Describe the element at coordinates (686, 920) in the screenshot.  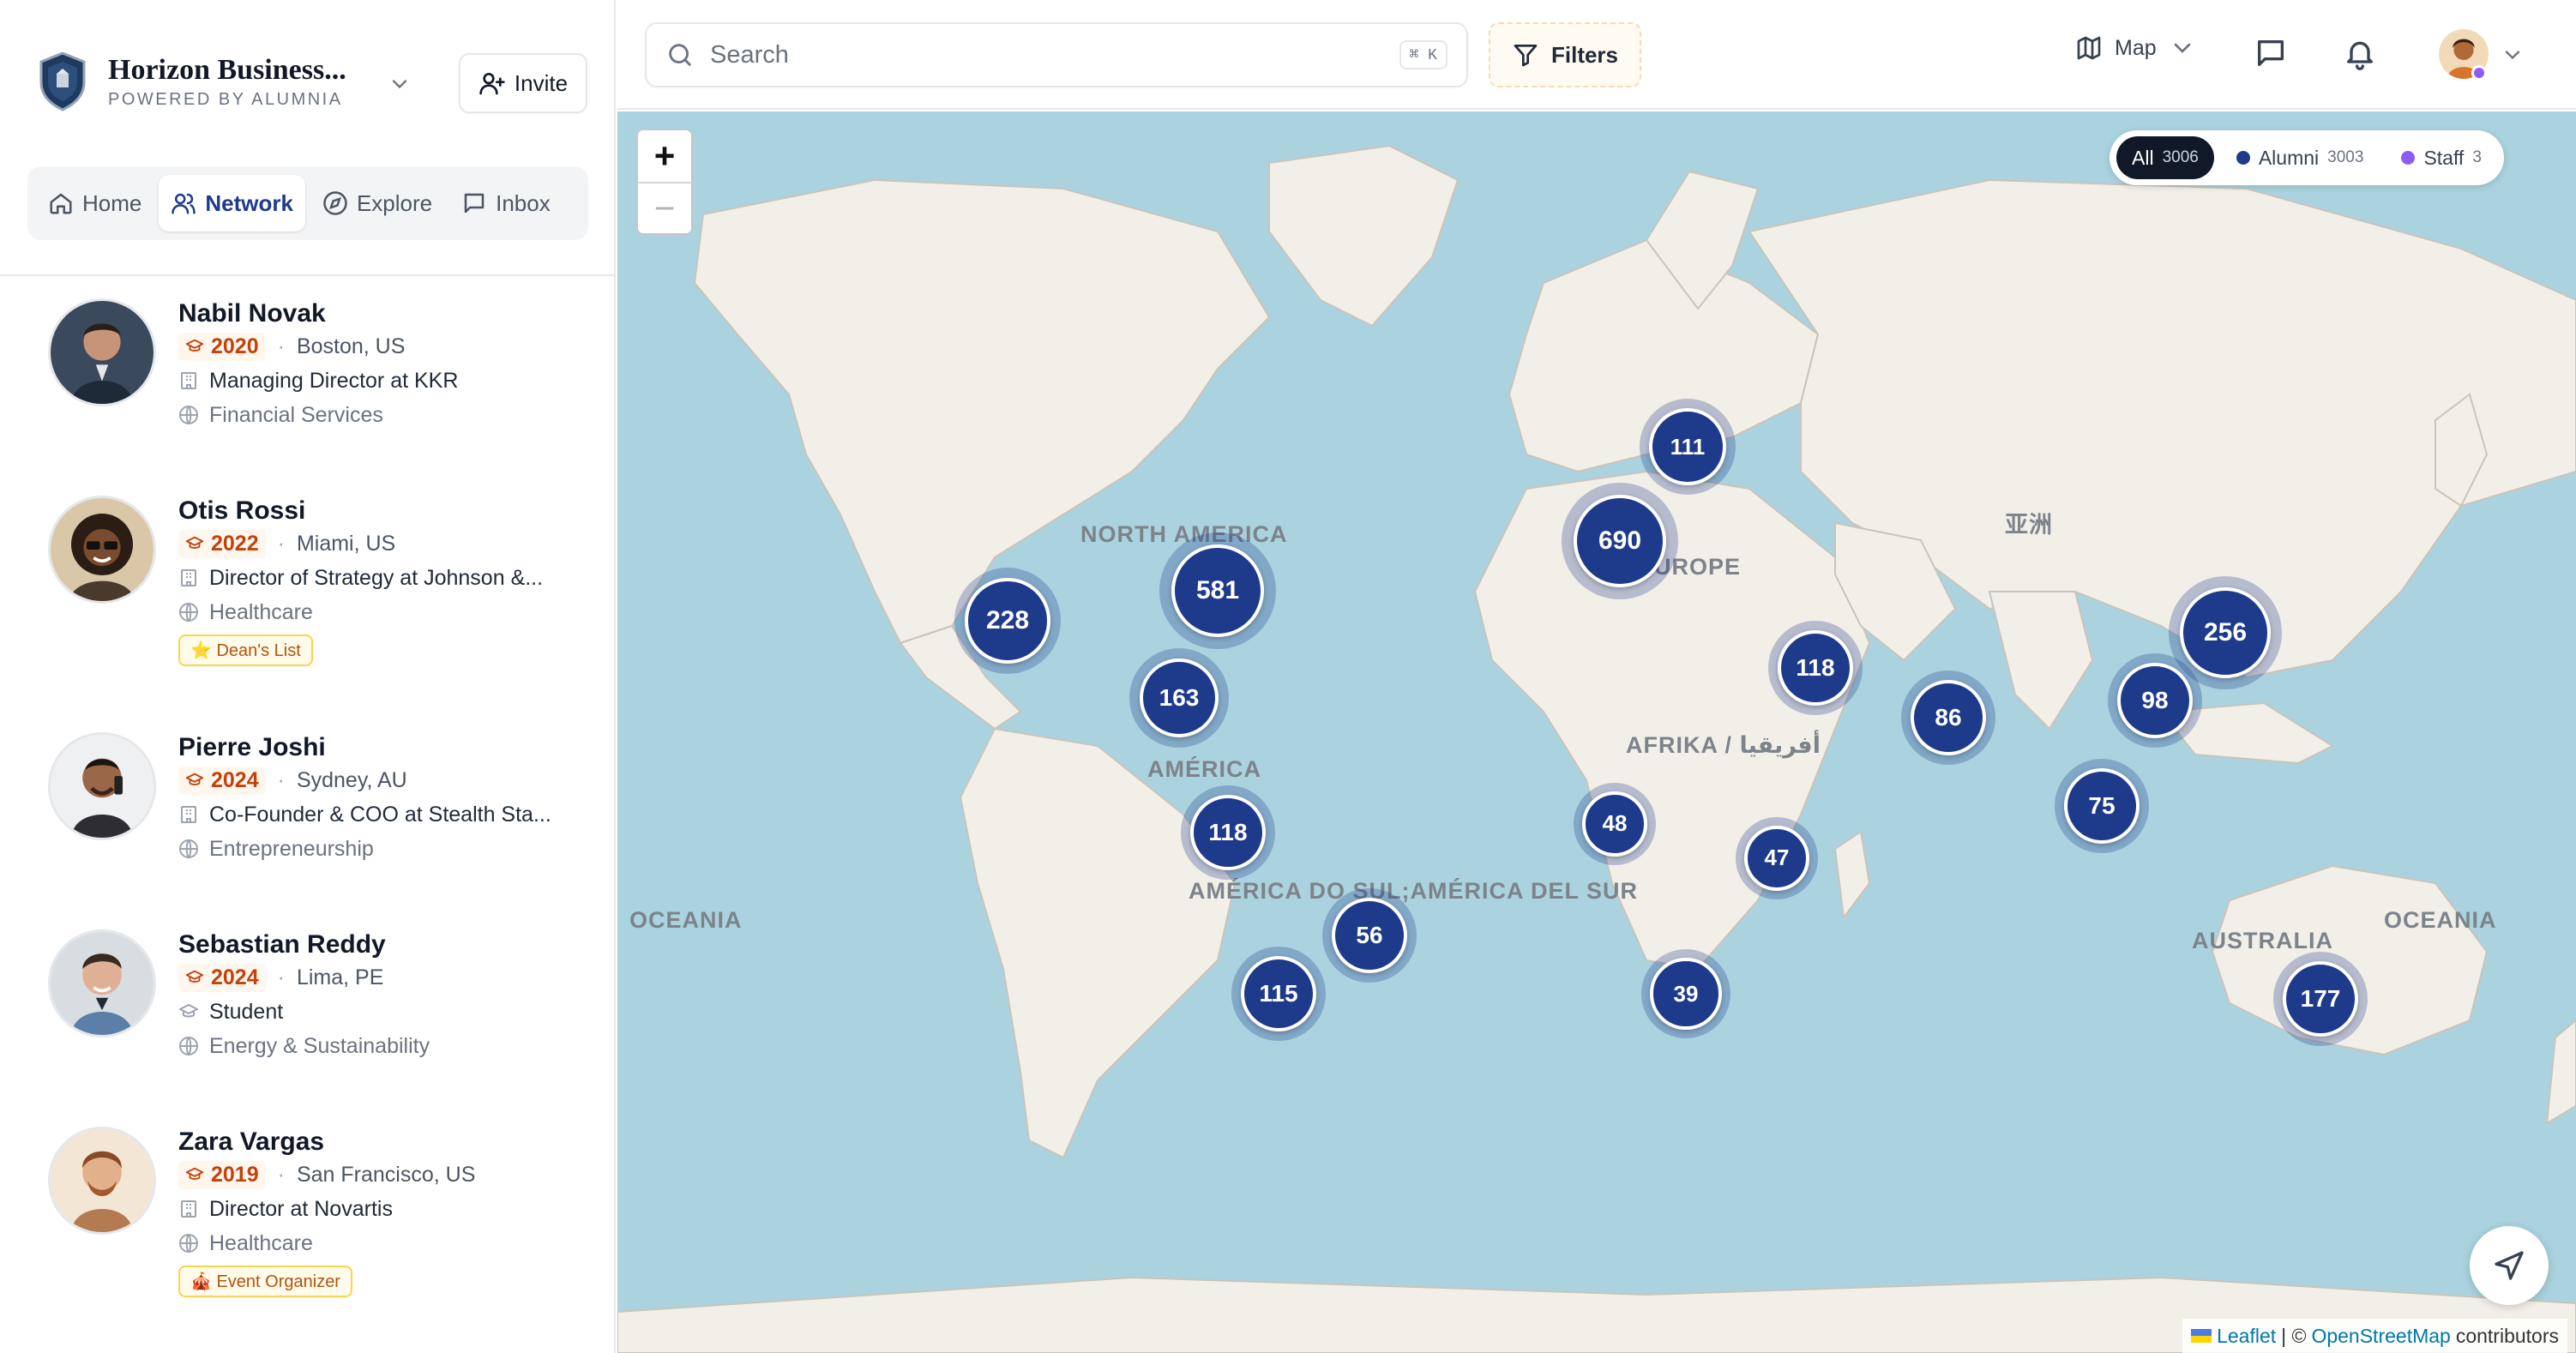
I see `map-label-oceania-left: OCEANIA` at that location.